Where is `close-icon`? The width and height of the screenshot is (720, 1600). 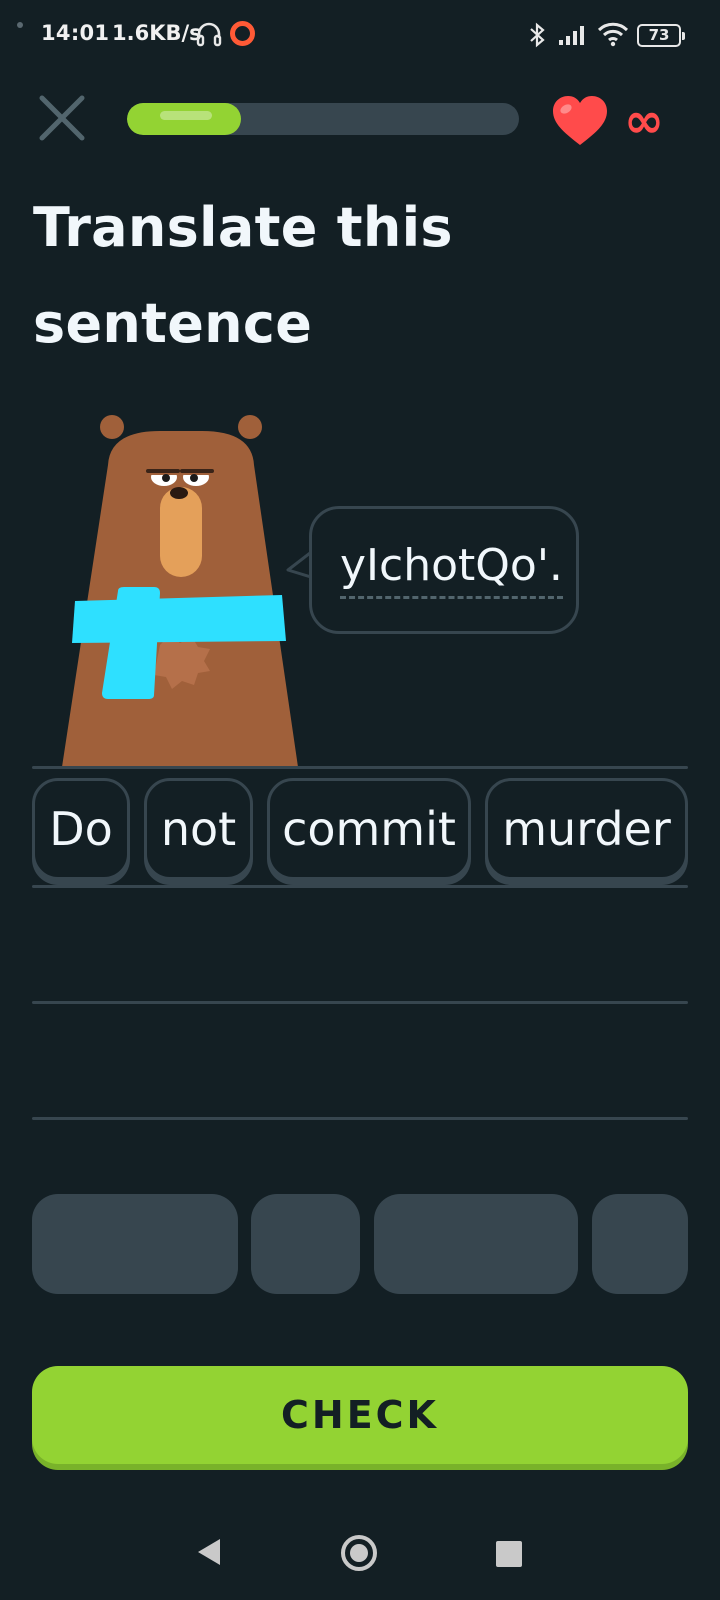 close-icon is located at coordinates (62, 118).